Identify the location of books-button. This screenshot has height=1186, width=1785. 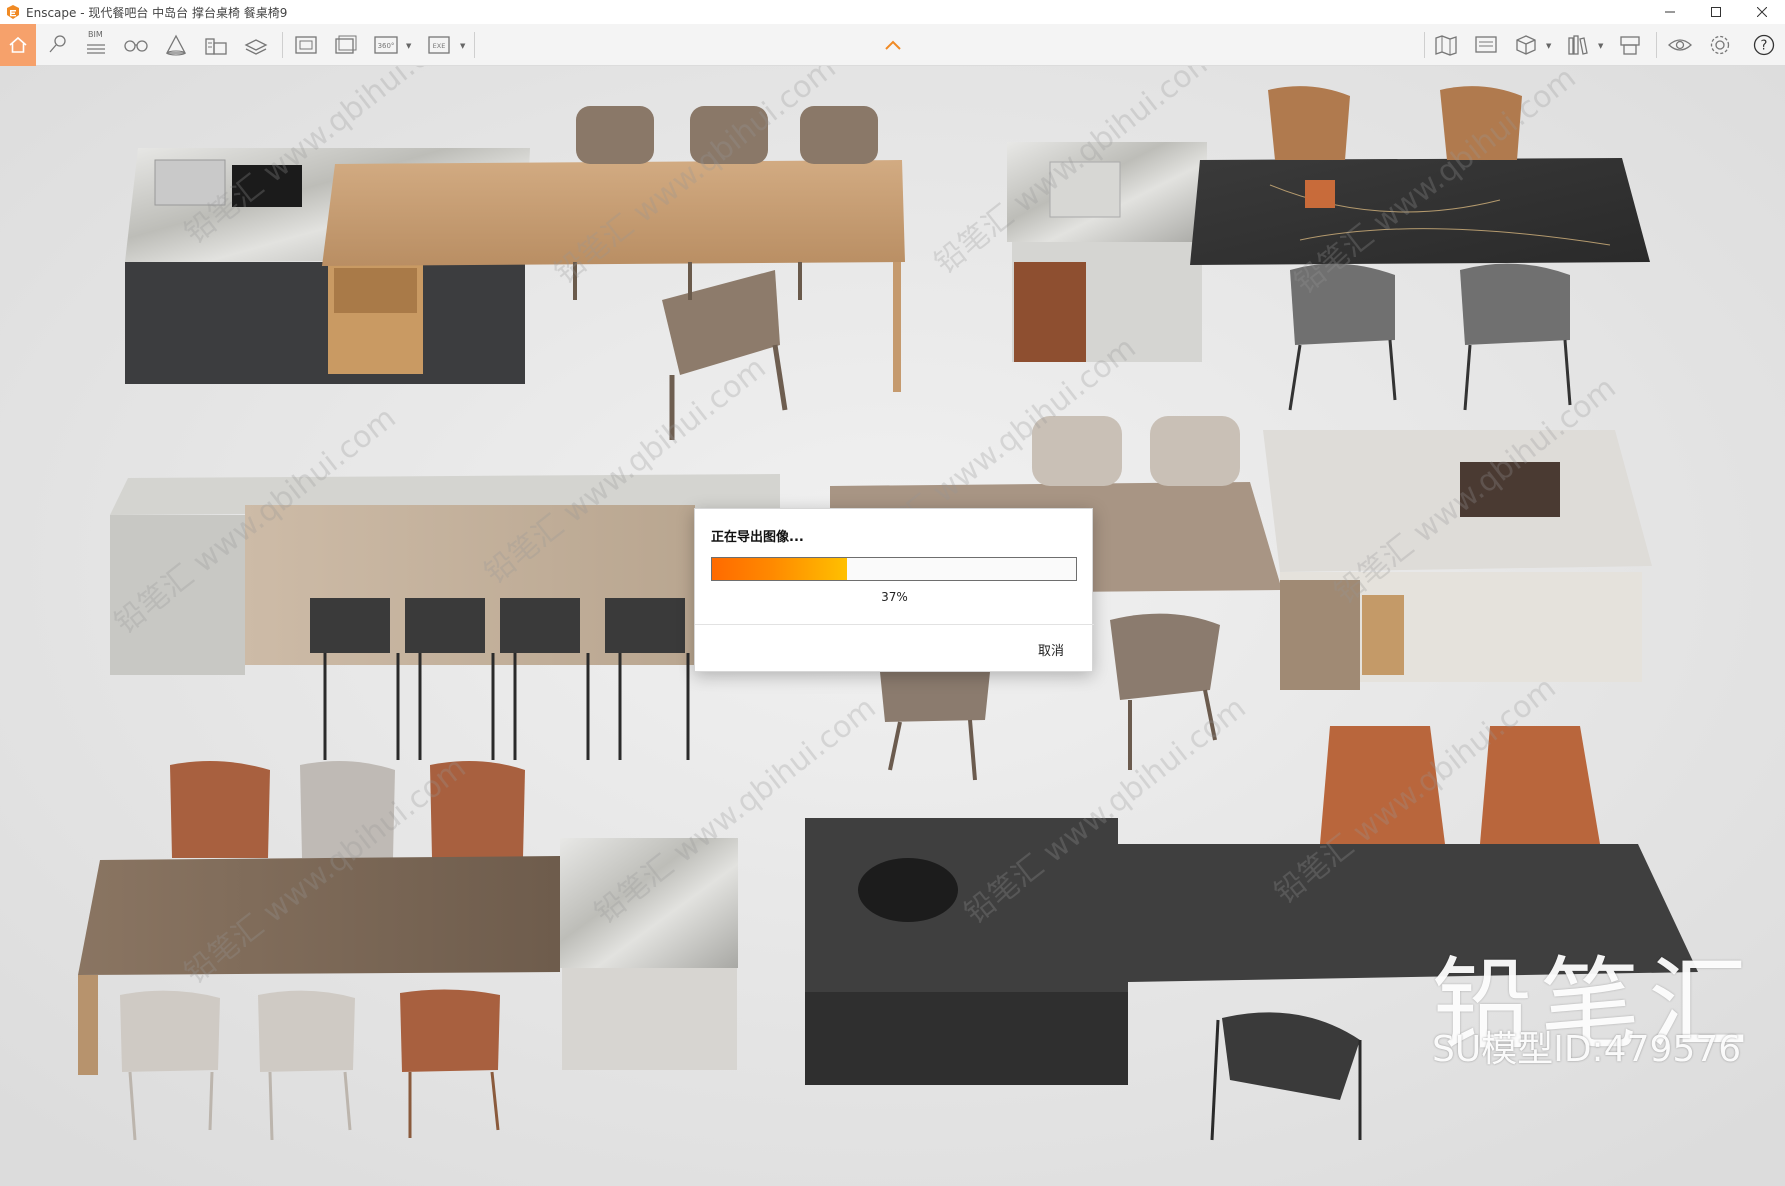
(1578, 45).